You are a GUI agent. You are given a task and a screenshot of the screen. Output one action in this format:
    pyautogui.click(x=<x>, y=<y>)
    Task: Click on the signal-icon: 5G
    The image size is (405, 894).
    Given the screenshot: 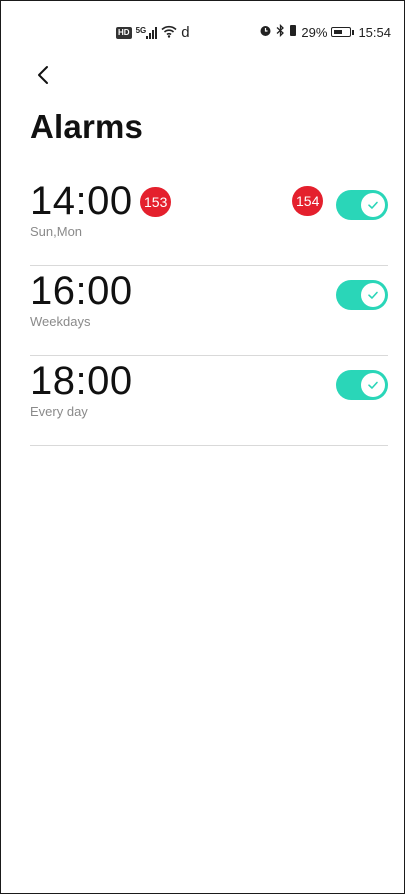 What is the action you would take?
    pyautogui.click(x=146, y=32)
    